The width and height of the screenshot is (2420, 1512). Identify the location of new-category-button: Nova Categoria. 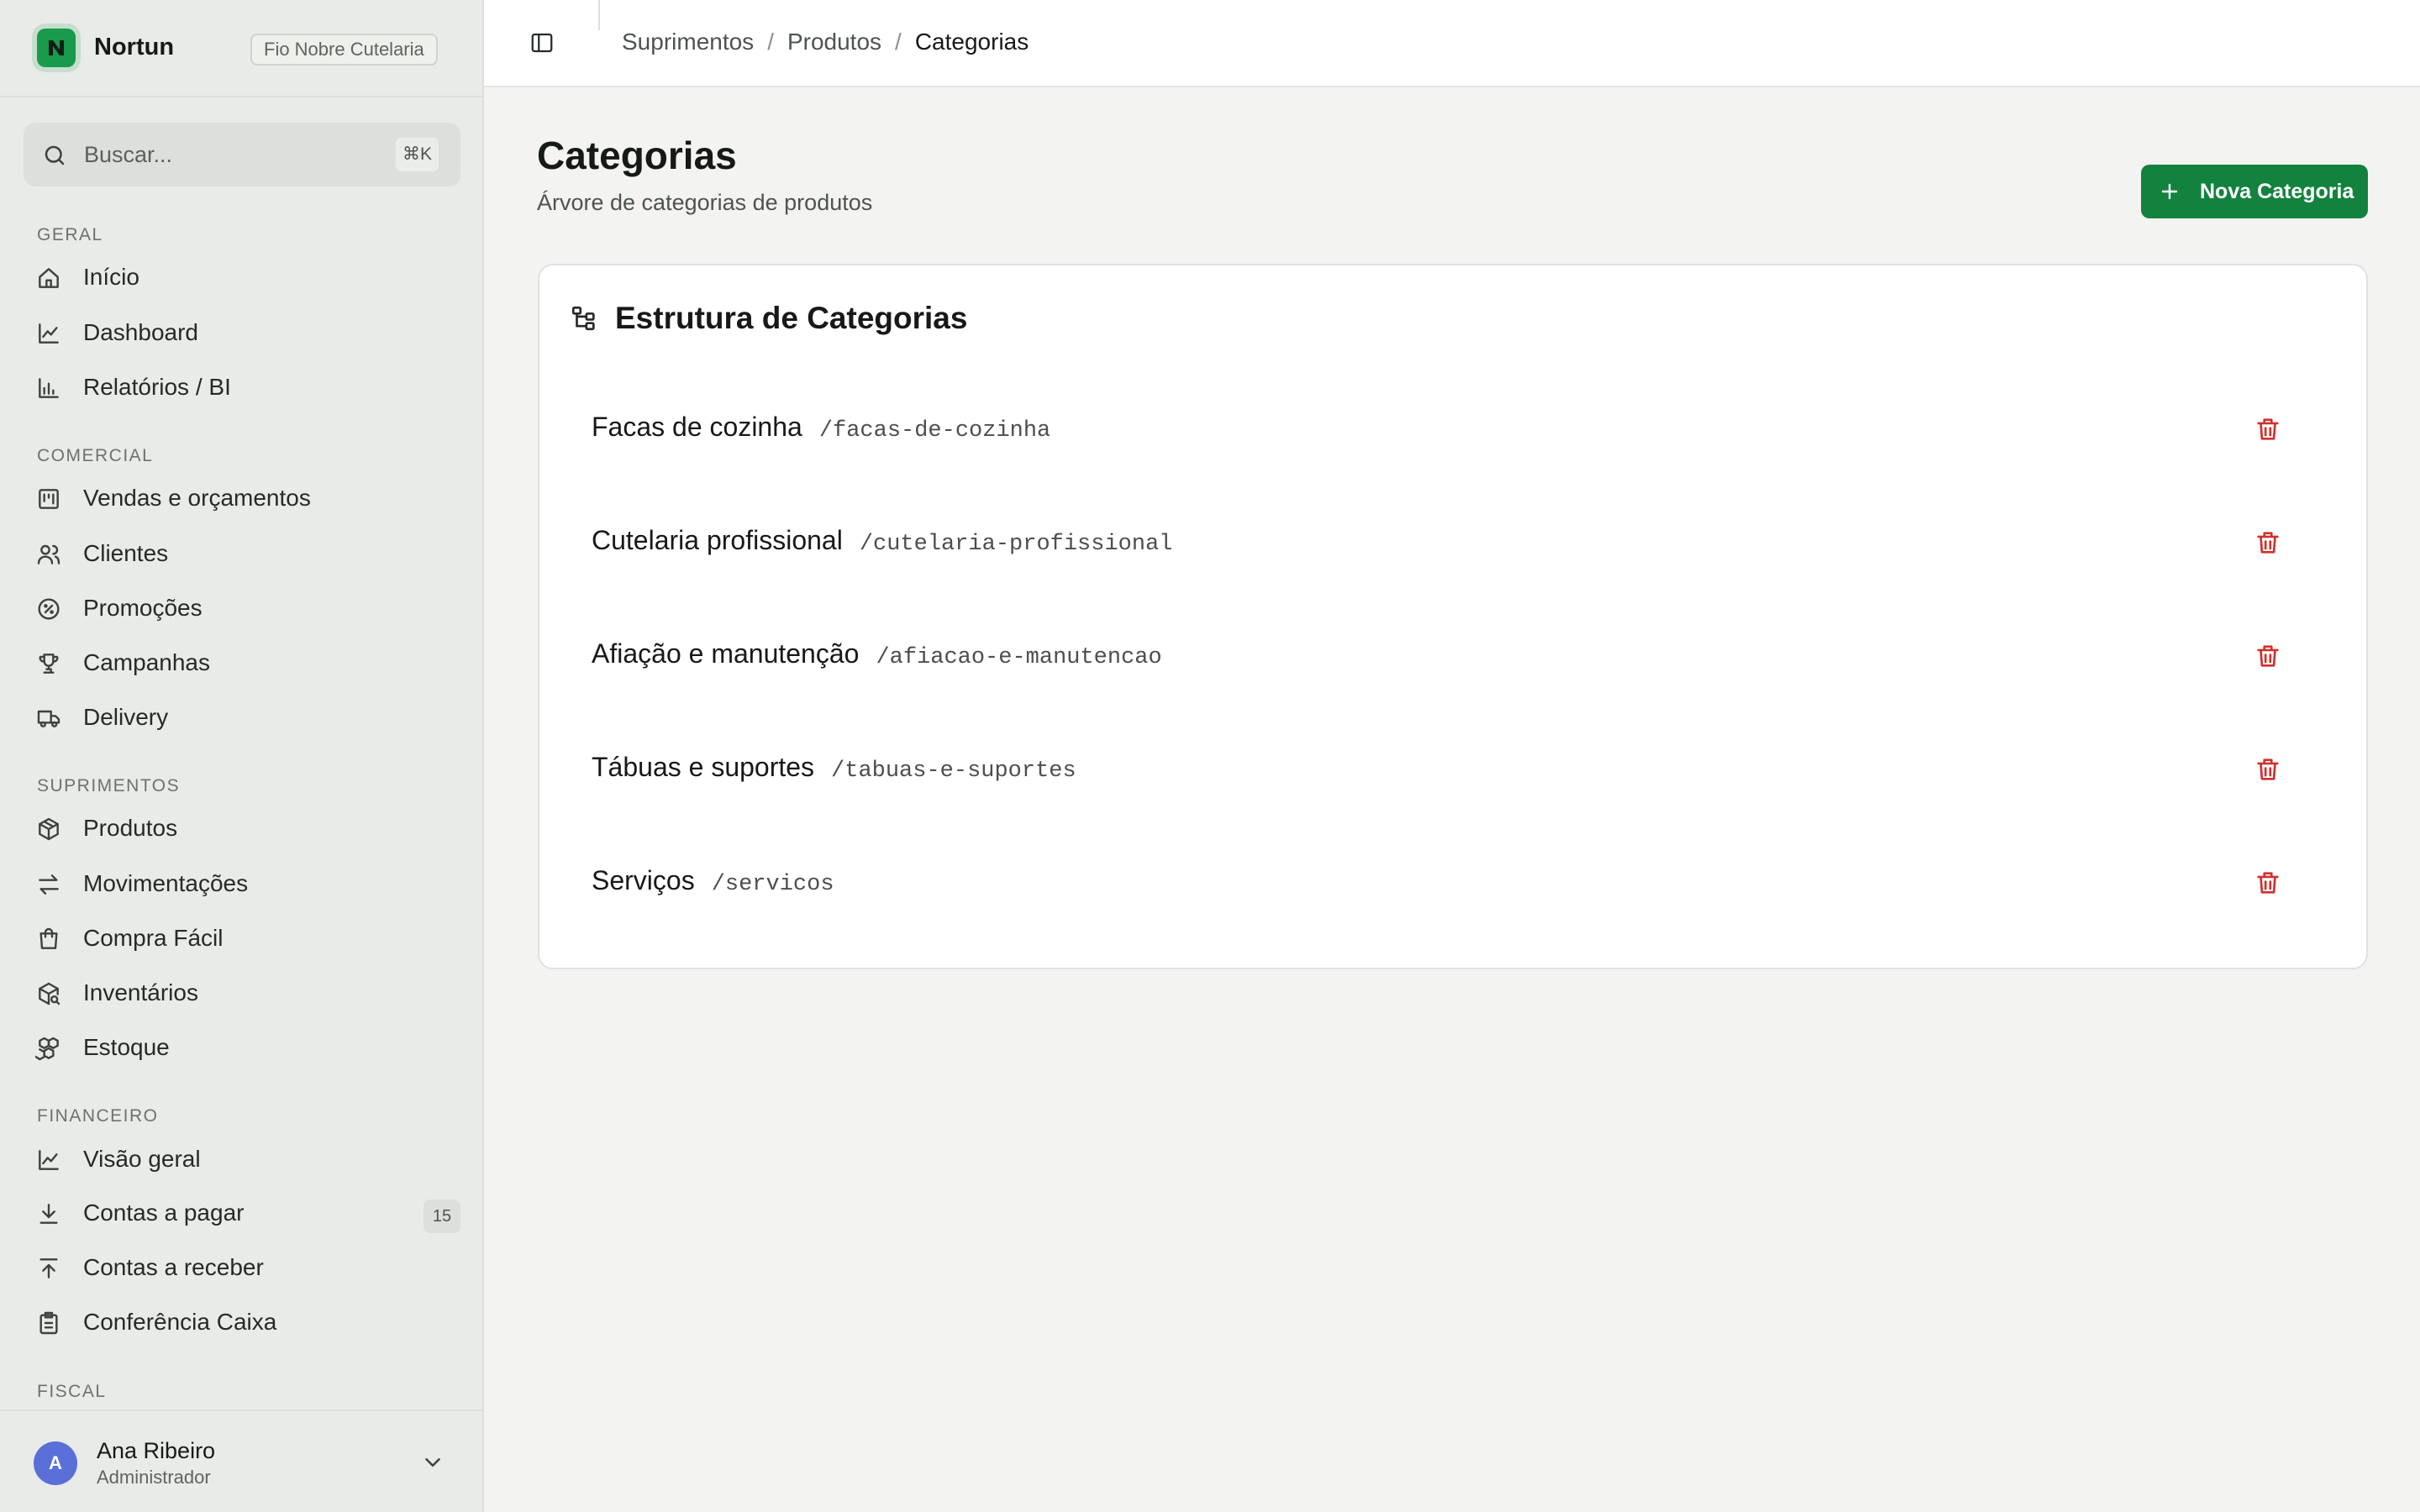
(2254, 191).